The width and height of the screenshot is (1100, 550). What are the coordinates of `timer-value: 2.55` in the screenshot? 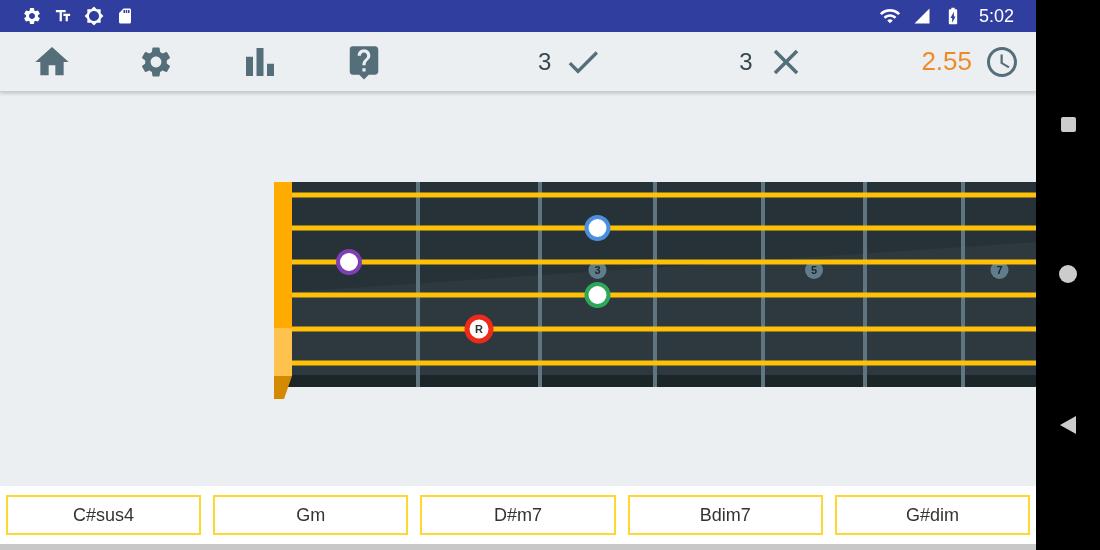 It's located at (946, 61).